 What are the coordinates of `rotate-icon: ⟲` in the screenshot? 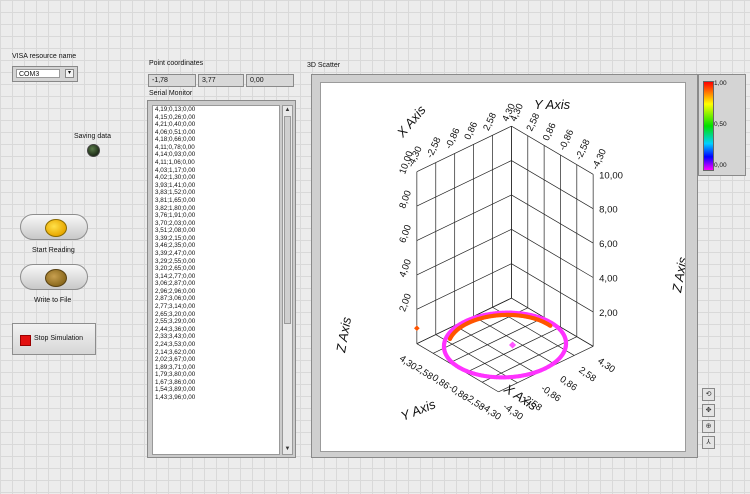 It's located at (708, 394).